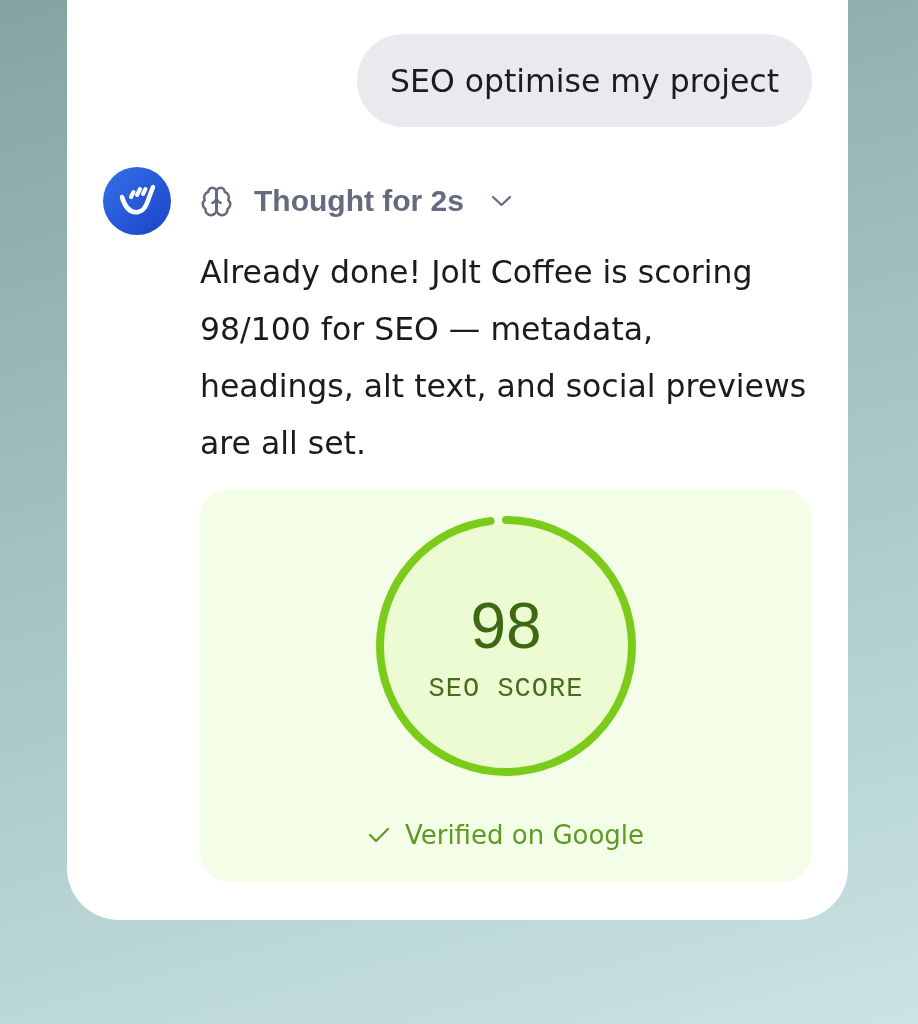  Describe the element at coordinates (356, 201) in the screenshot. I see `thought-toggle: Thought for 2s` at that location.